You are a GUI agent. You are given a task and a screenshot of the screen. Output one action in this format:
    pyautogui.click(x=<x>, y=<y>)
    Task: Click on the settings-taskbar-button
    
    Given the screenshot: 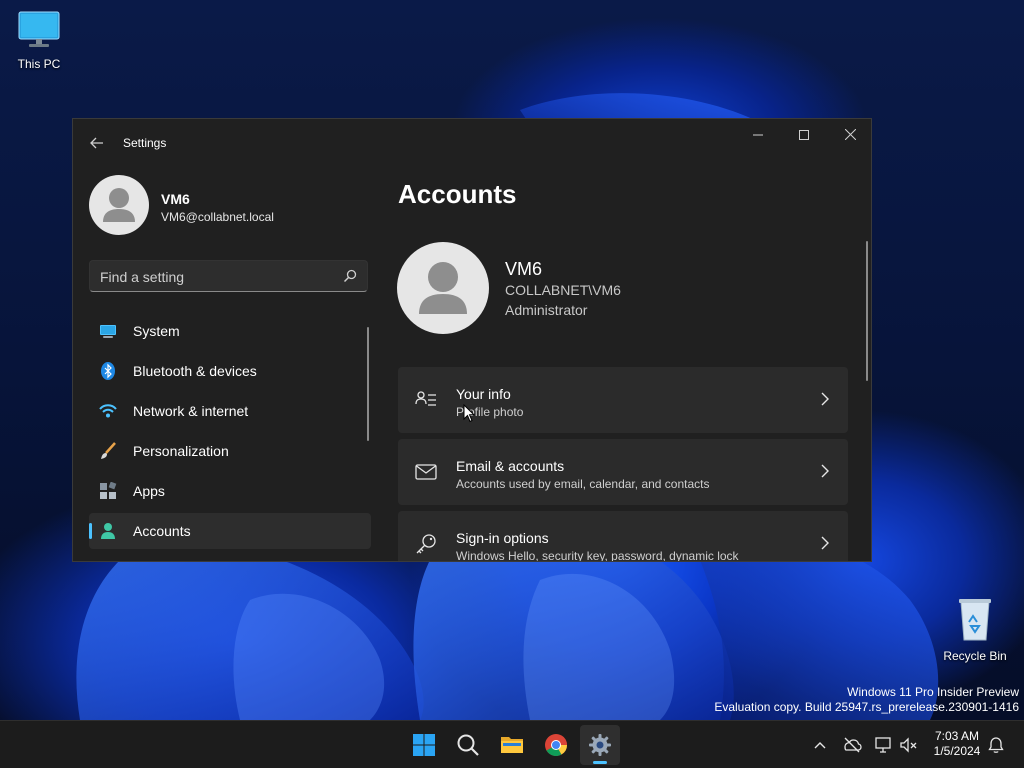 What is the action you would take?
    pyautogui.click(x=600, y=745)
    